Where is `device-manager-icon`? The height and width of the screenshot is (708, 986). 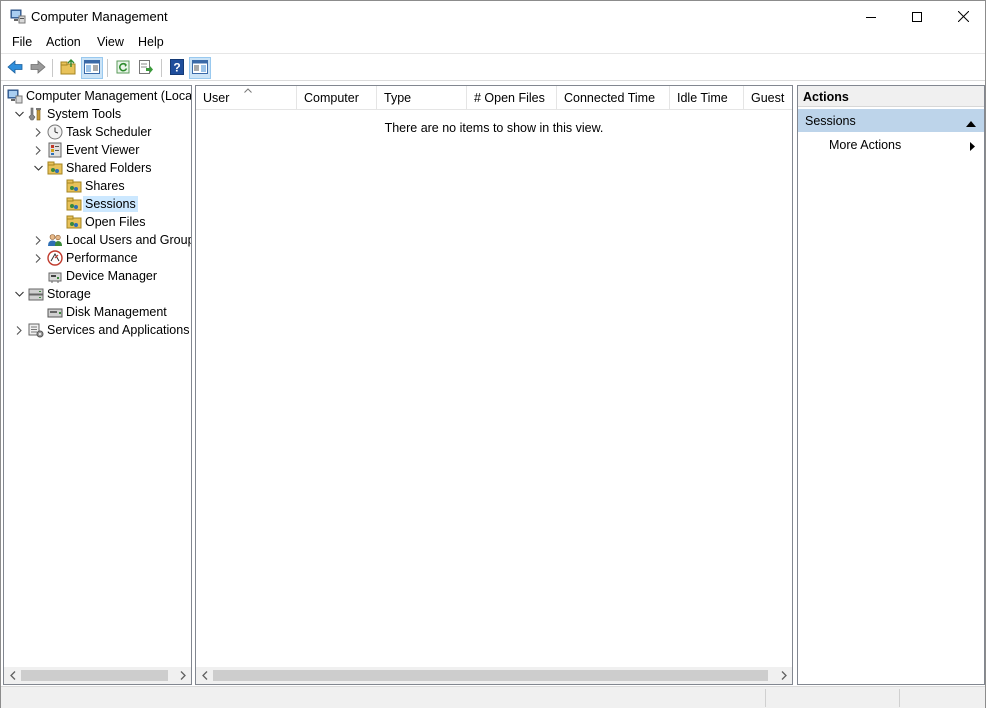 device-manager-icon is located at coordinates (55, 276).